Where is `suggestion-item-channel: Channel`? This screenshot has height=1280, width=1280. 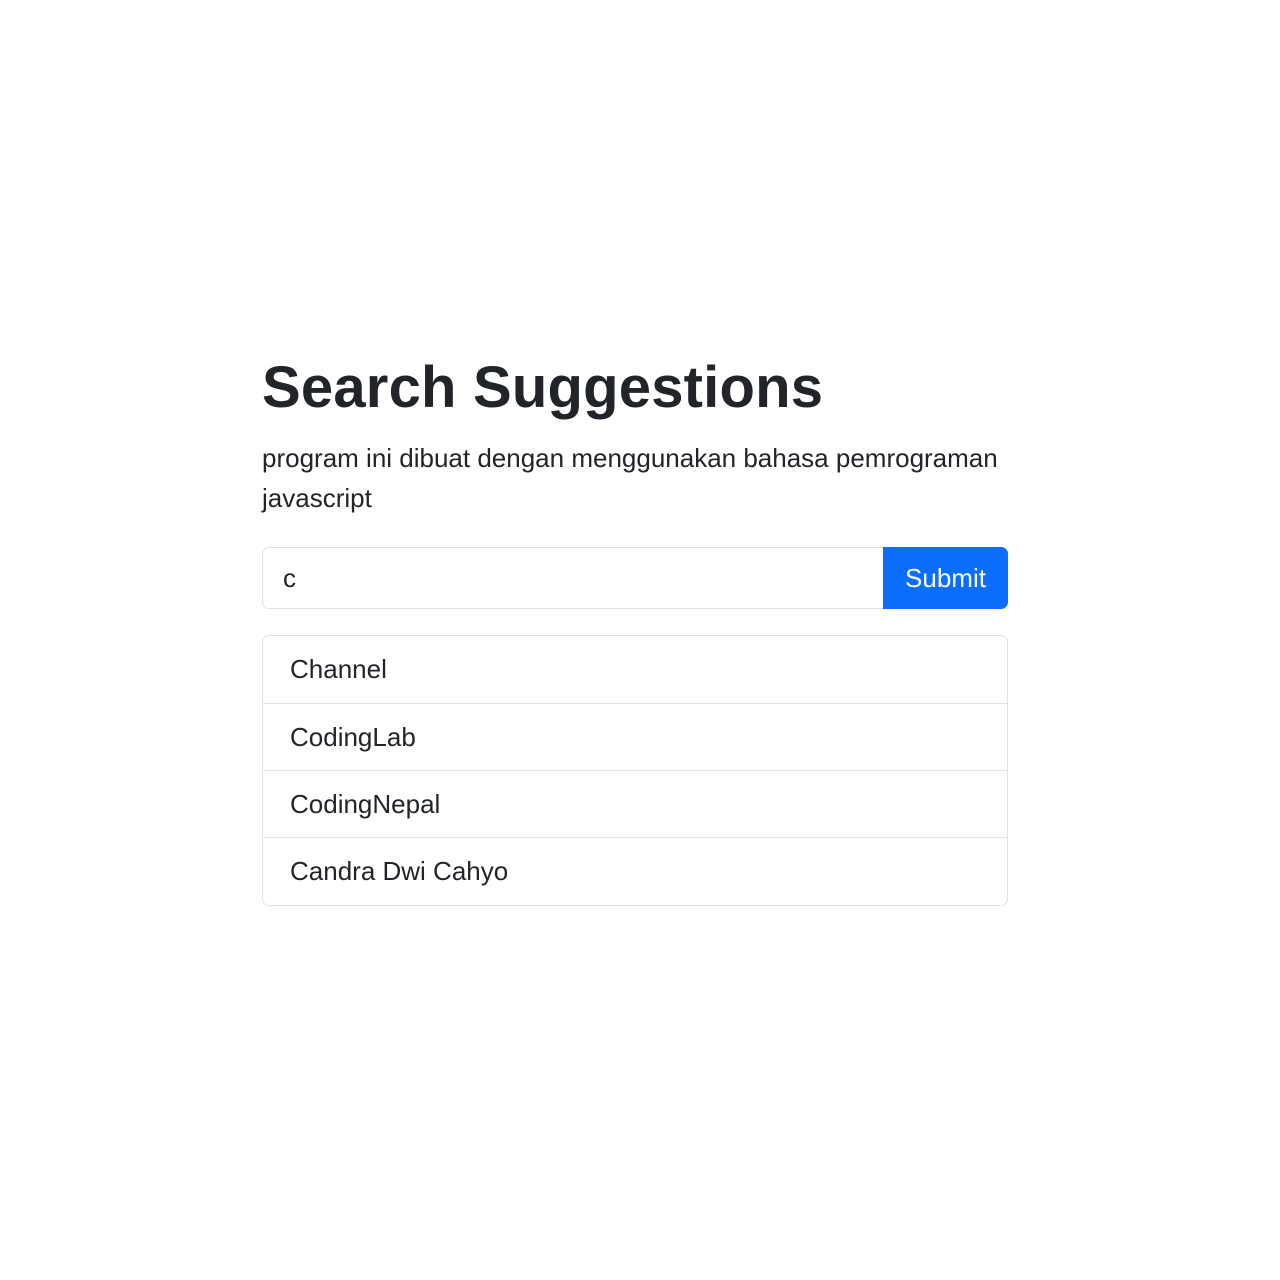 suggestion-item-channel: Channel is located at coordinates (635, 670).